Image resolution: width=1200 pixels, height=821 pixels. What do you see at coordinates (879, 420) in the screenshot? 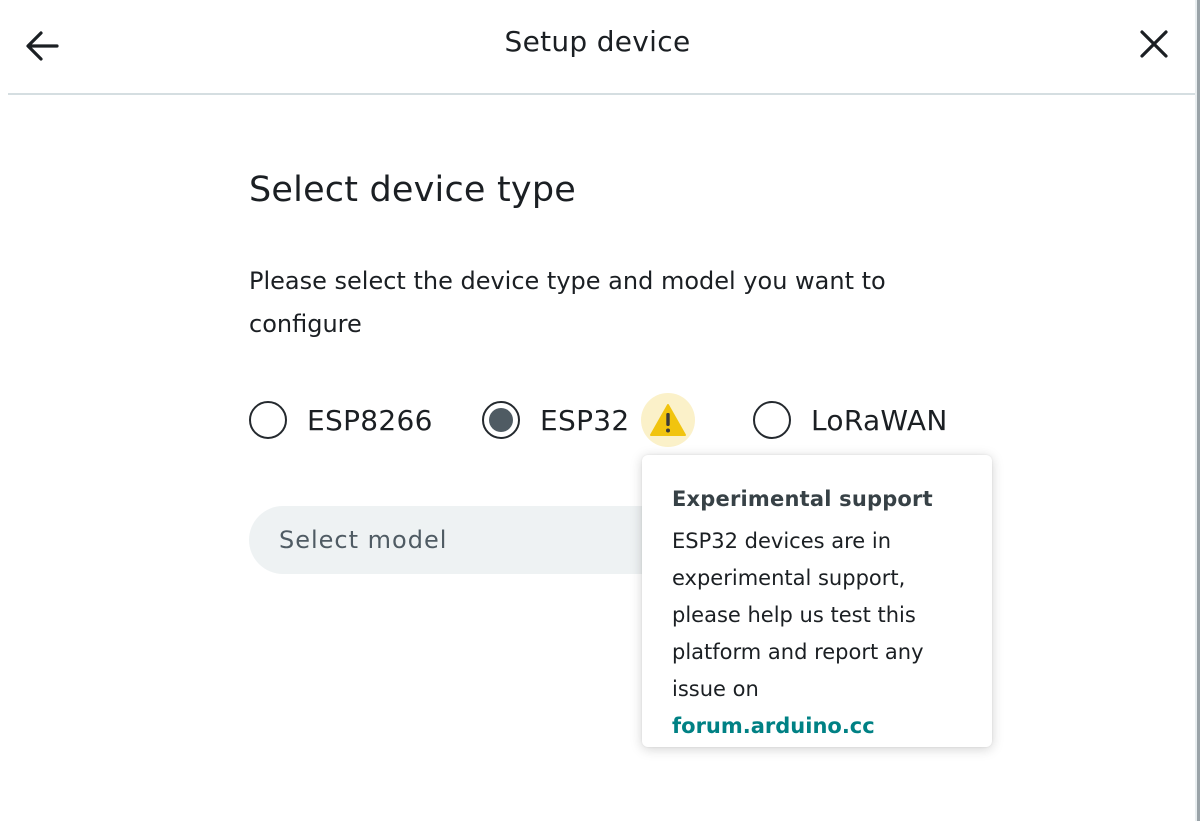
I see `radio-label-lorawan: LoRaWAN` at bounding box center [879, 420].